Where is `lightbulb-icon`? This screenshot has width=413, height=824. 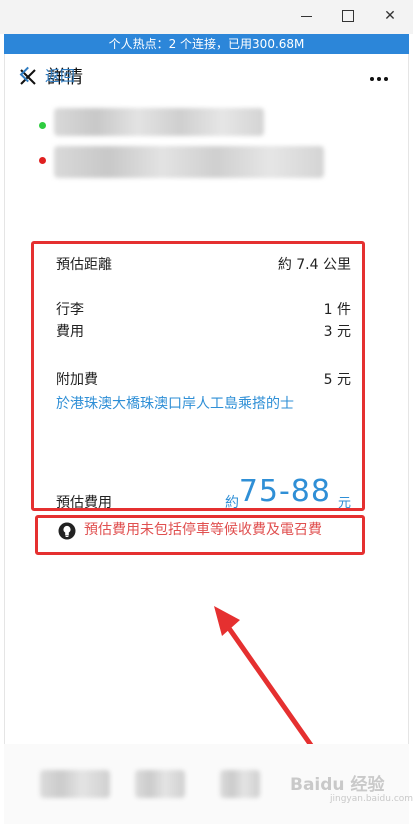
lightbulb-icon is located at coordinates (67, 531).